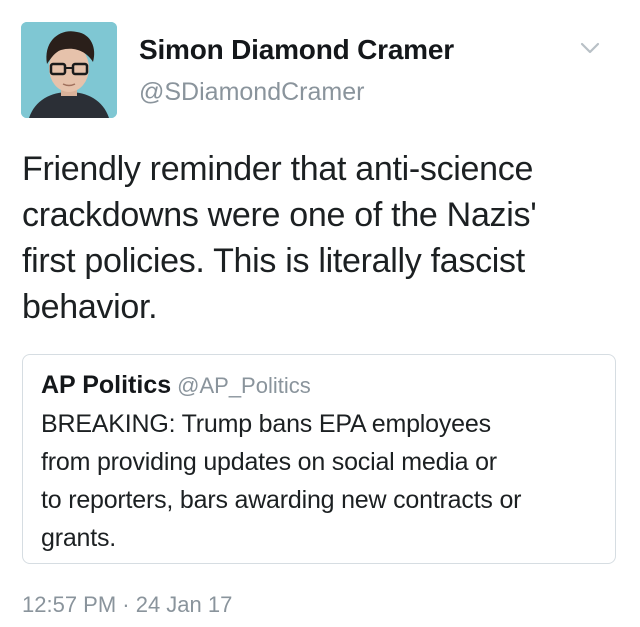 This screenshot has width=640, height=627. Describe the element at coordinates (590, 48) in the screenshot. I see `chevron-down-icon` at that location.